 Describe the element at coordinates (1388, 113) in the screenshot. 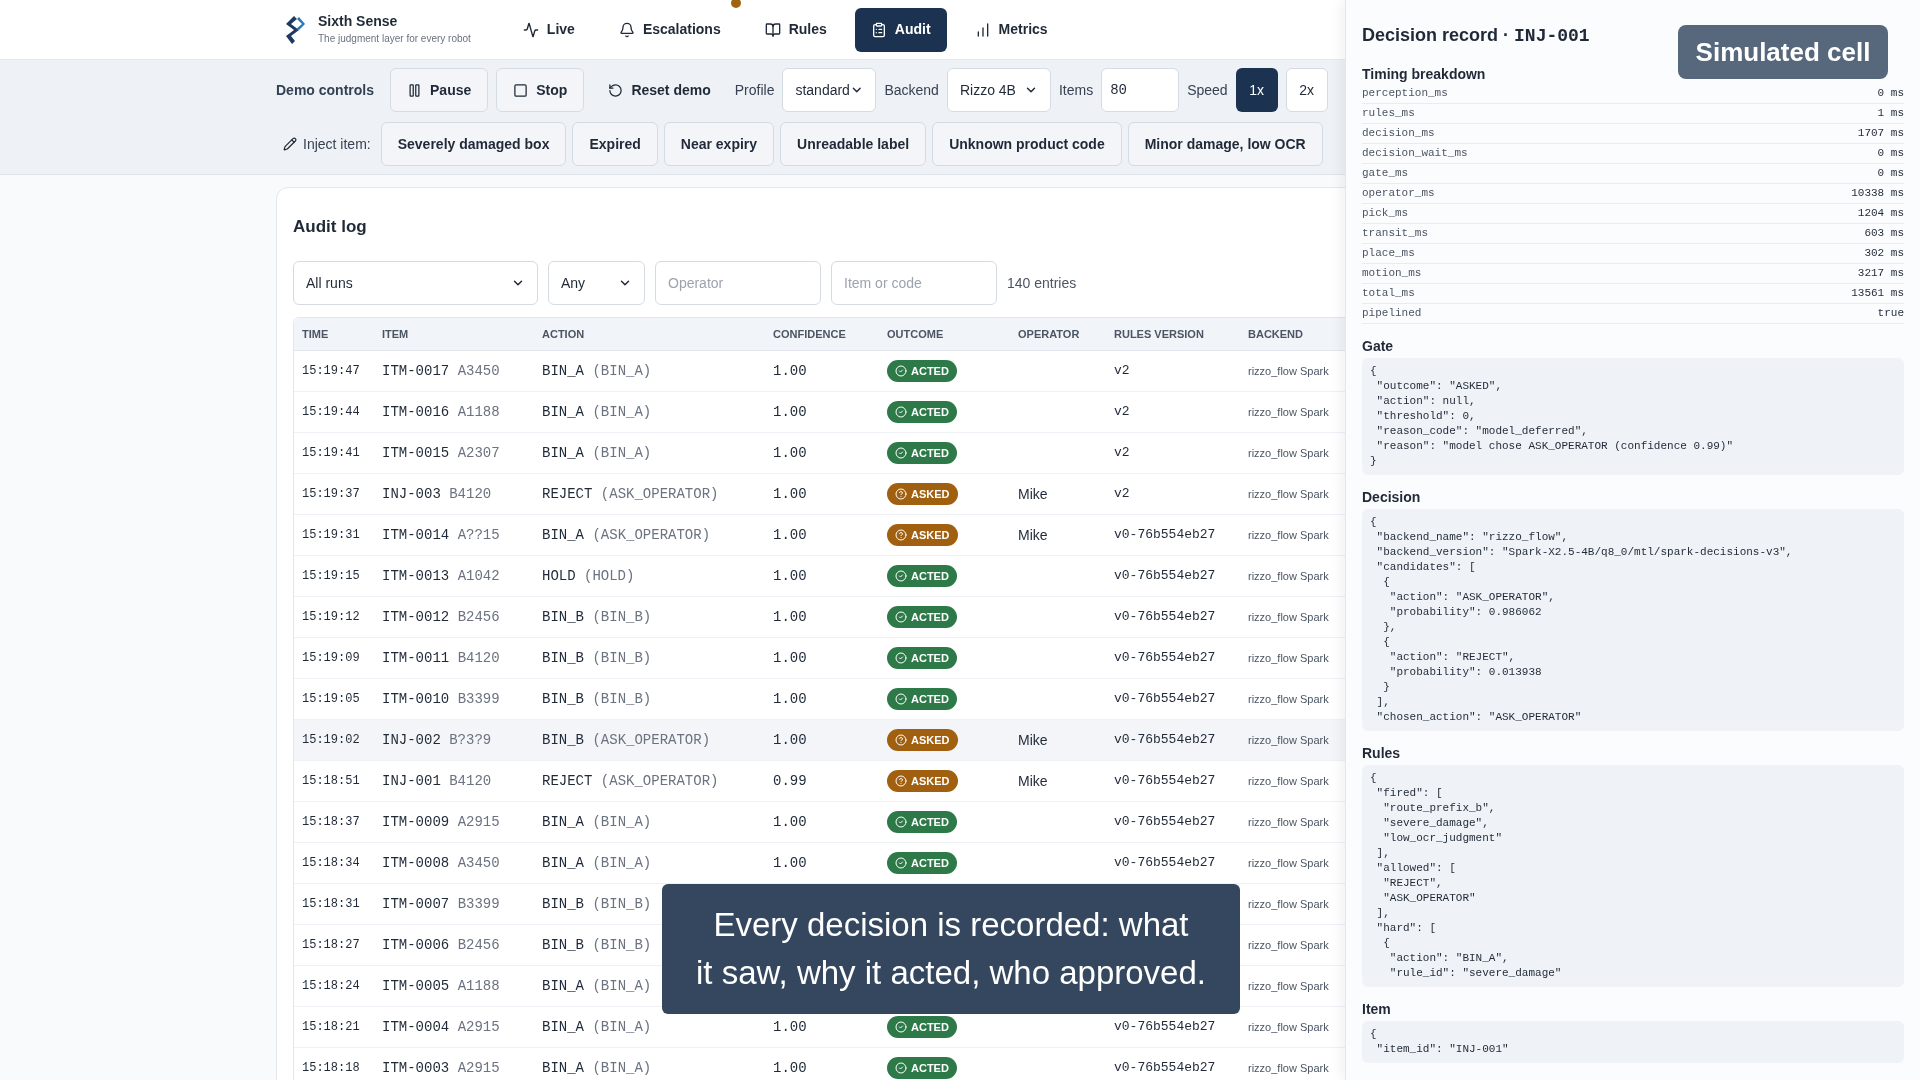

I see `timing-key: rules_ms` at that location.